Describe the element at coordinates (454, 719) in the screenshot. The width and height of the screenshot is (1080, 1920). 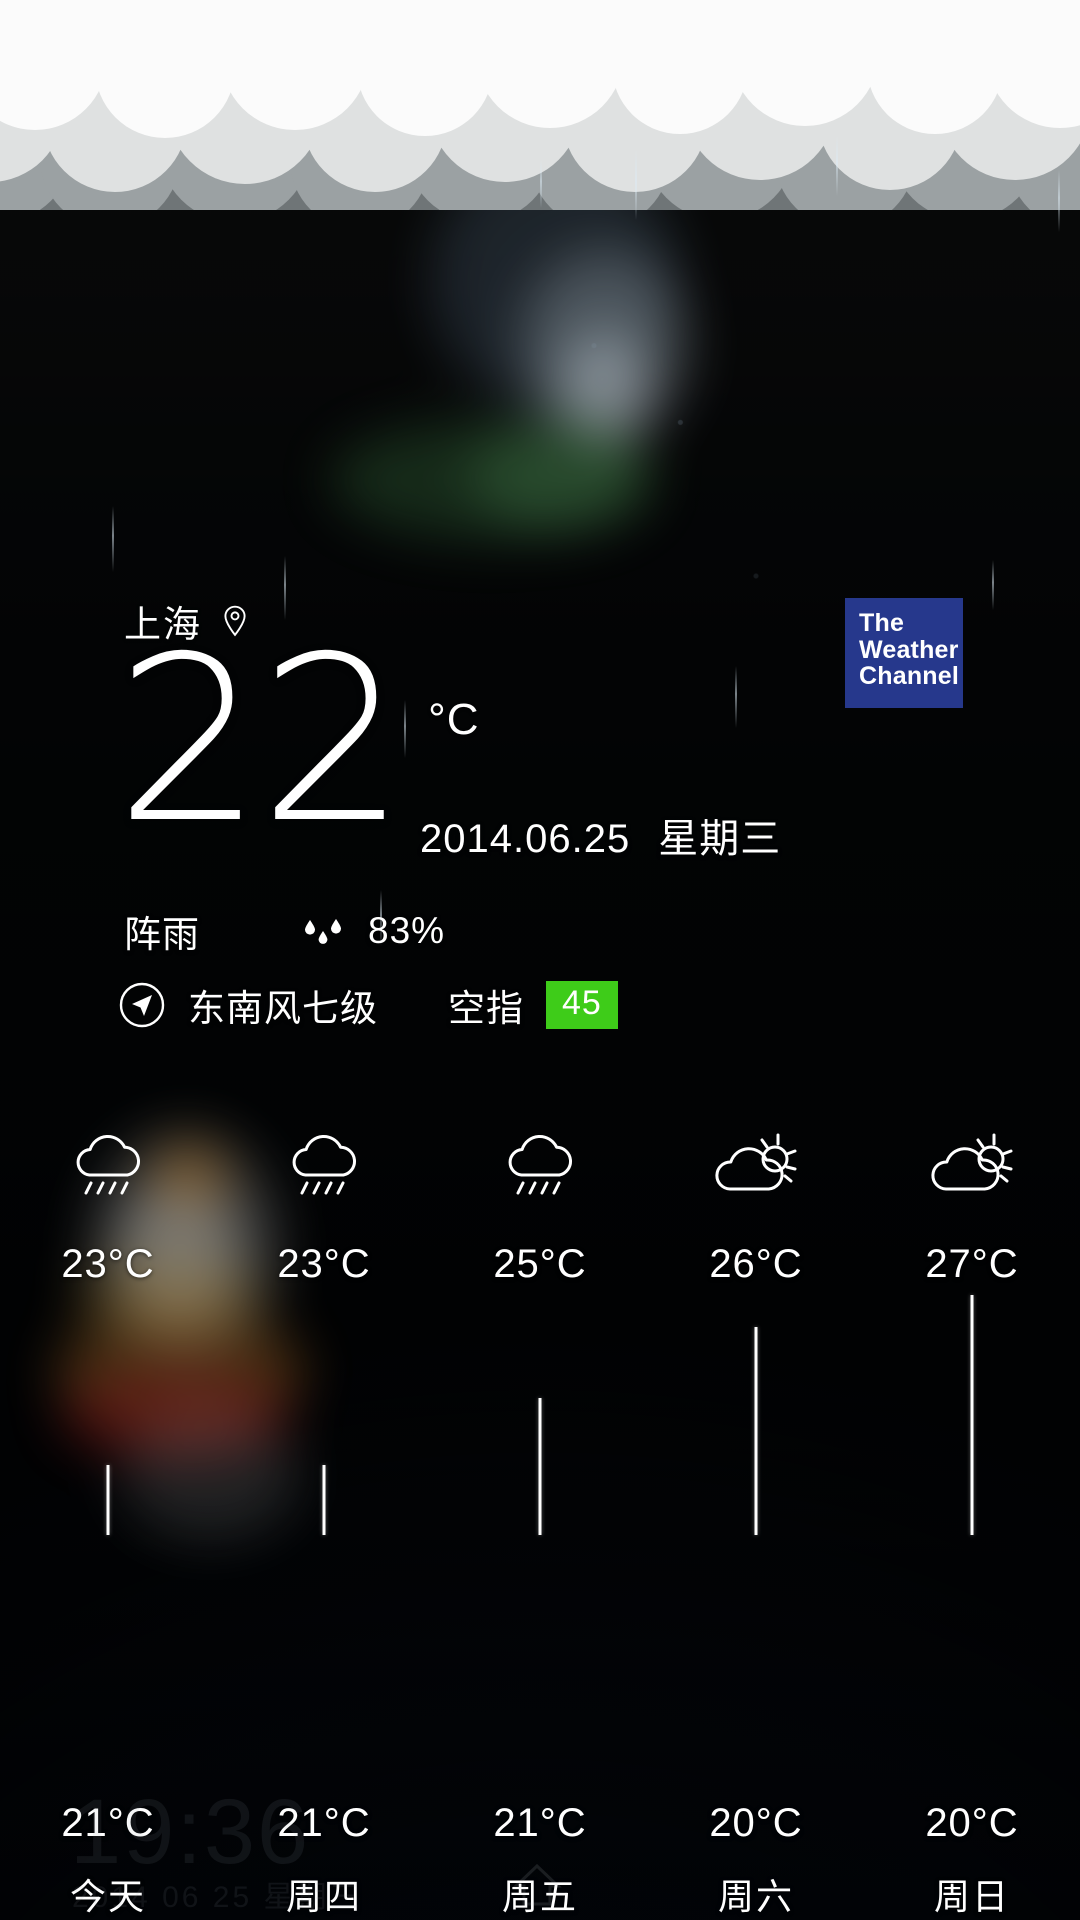
I see `temperature-unit: °C` at that location.